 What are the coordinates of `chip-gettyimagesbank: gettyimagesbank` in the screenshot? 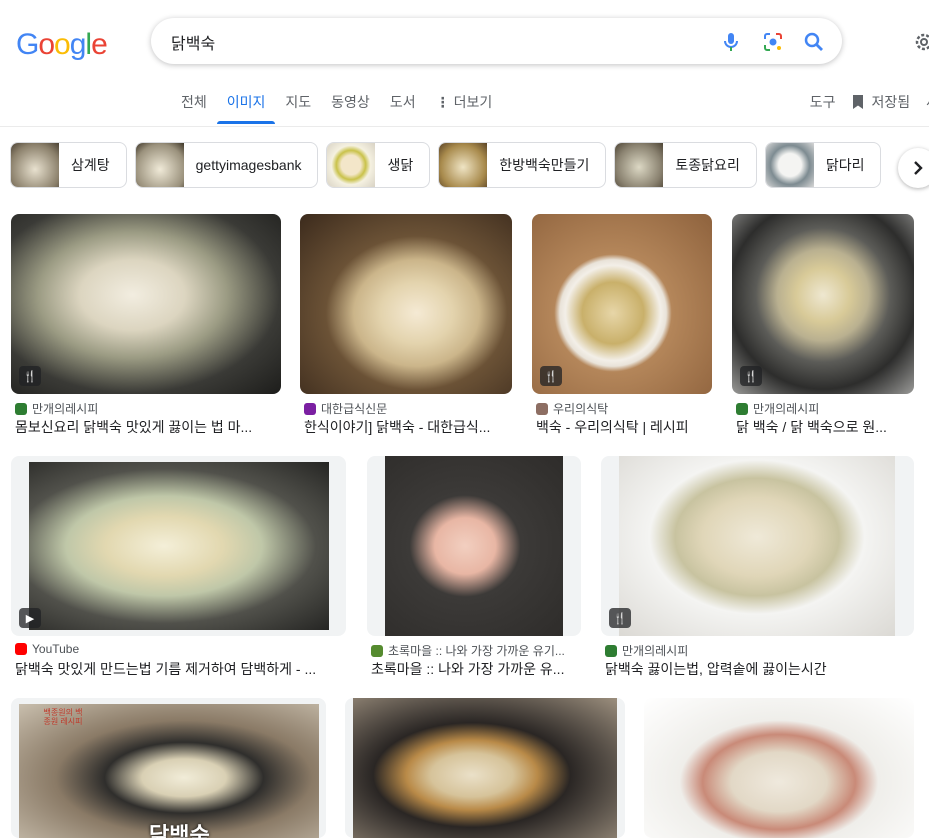 It's located at (226, 165).